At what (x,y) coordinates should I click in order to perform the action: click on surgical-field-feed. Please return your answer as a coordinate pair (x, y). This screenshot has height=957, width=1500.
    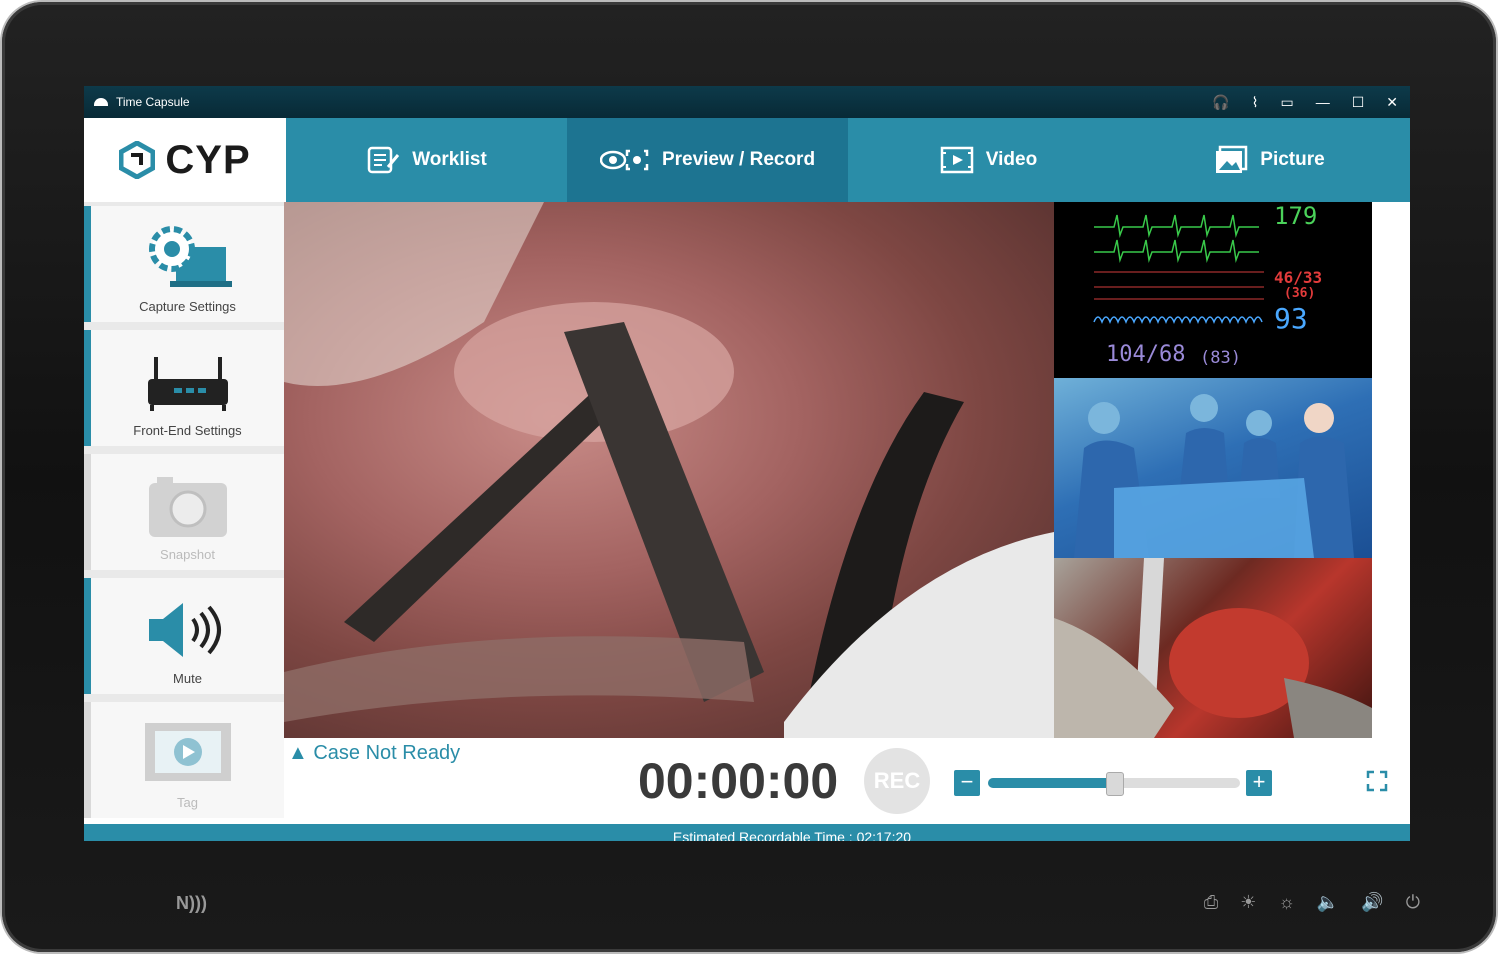
    Looking at the image, I should click on (1213, 648).